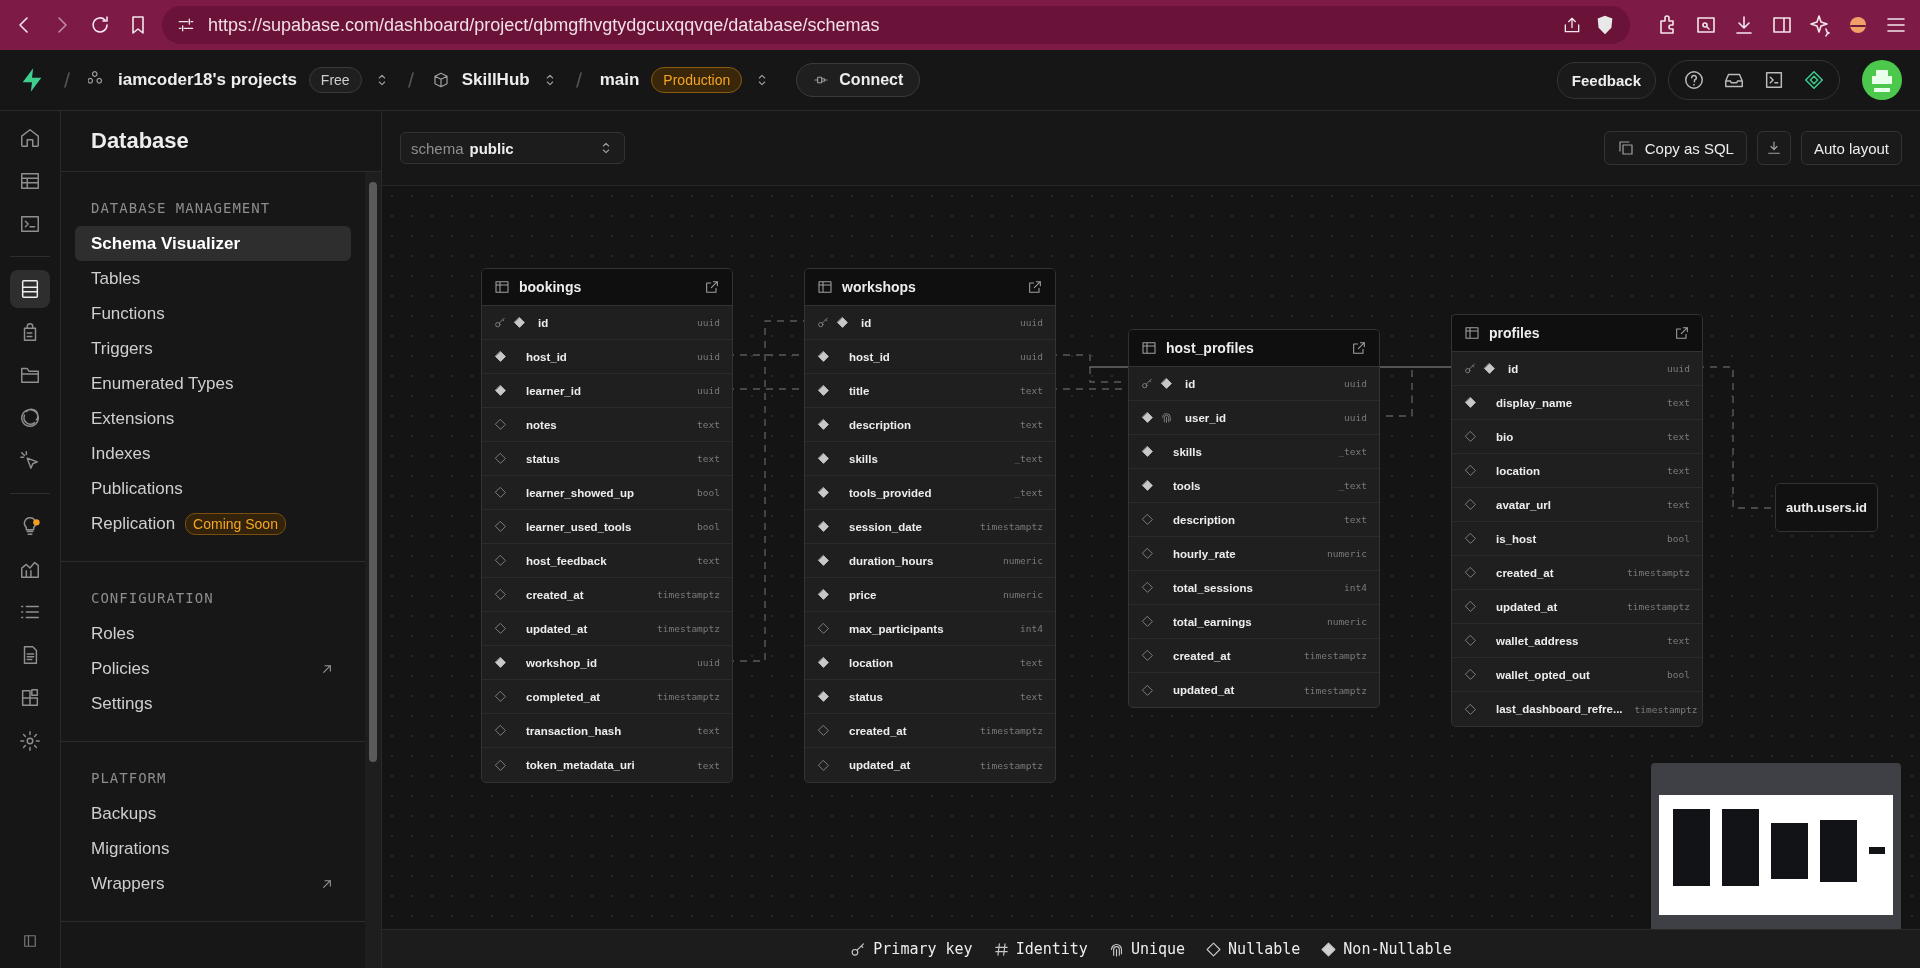 The height and width of the screenshot is (968, 1920). Describe the element at coordinates (1329, 949) in the screenshot. I see `non-nullable-diamond-icon` at that location.